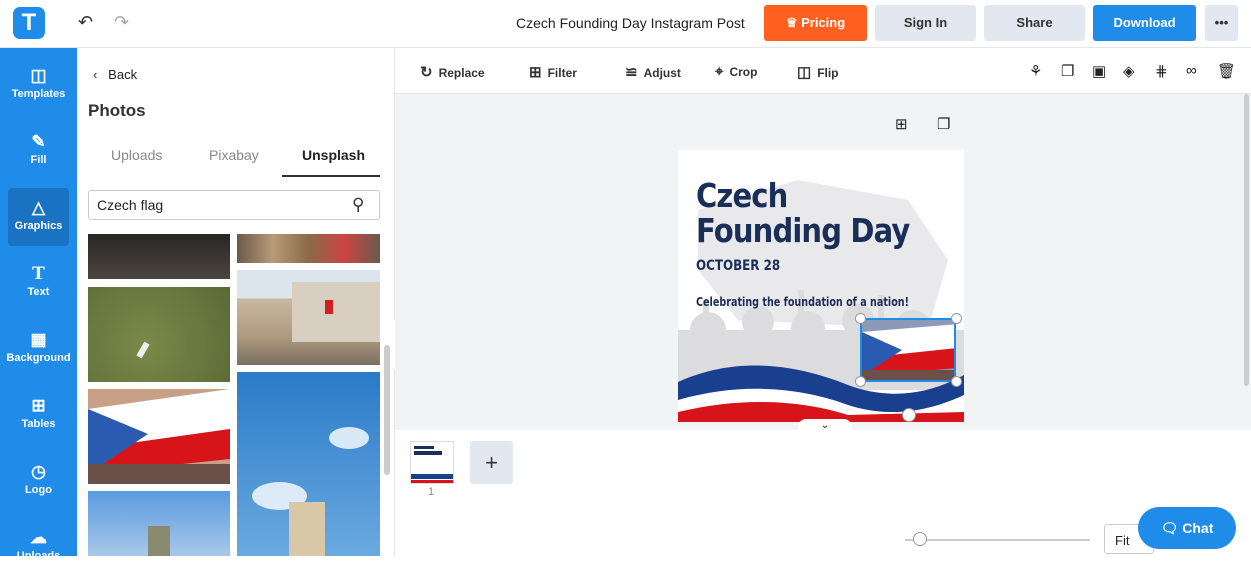 This screenshot has height=576, width=1251. I want to click on flip-button: ◫ Flip, so click(818, 72).